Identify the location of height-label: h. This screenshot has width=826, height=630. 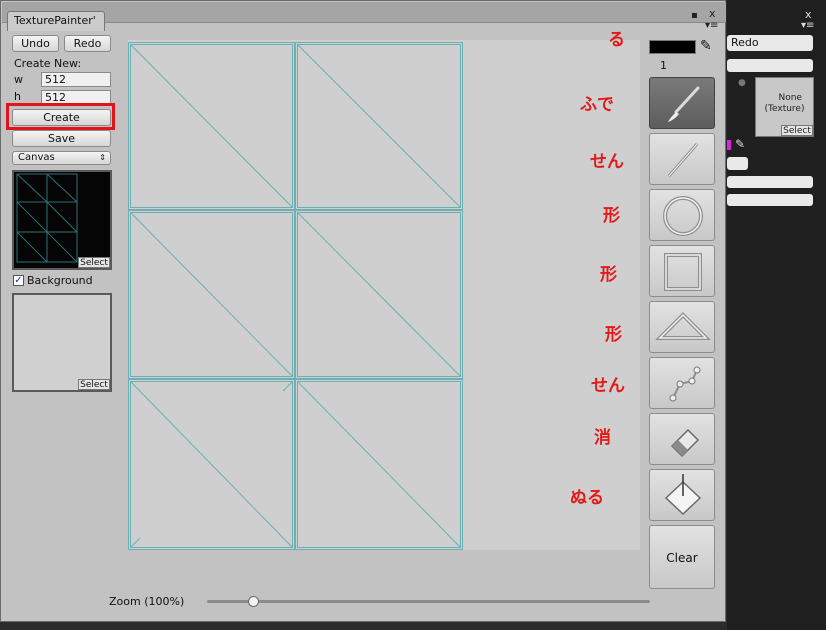
(17, 96).